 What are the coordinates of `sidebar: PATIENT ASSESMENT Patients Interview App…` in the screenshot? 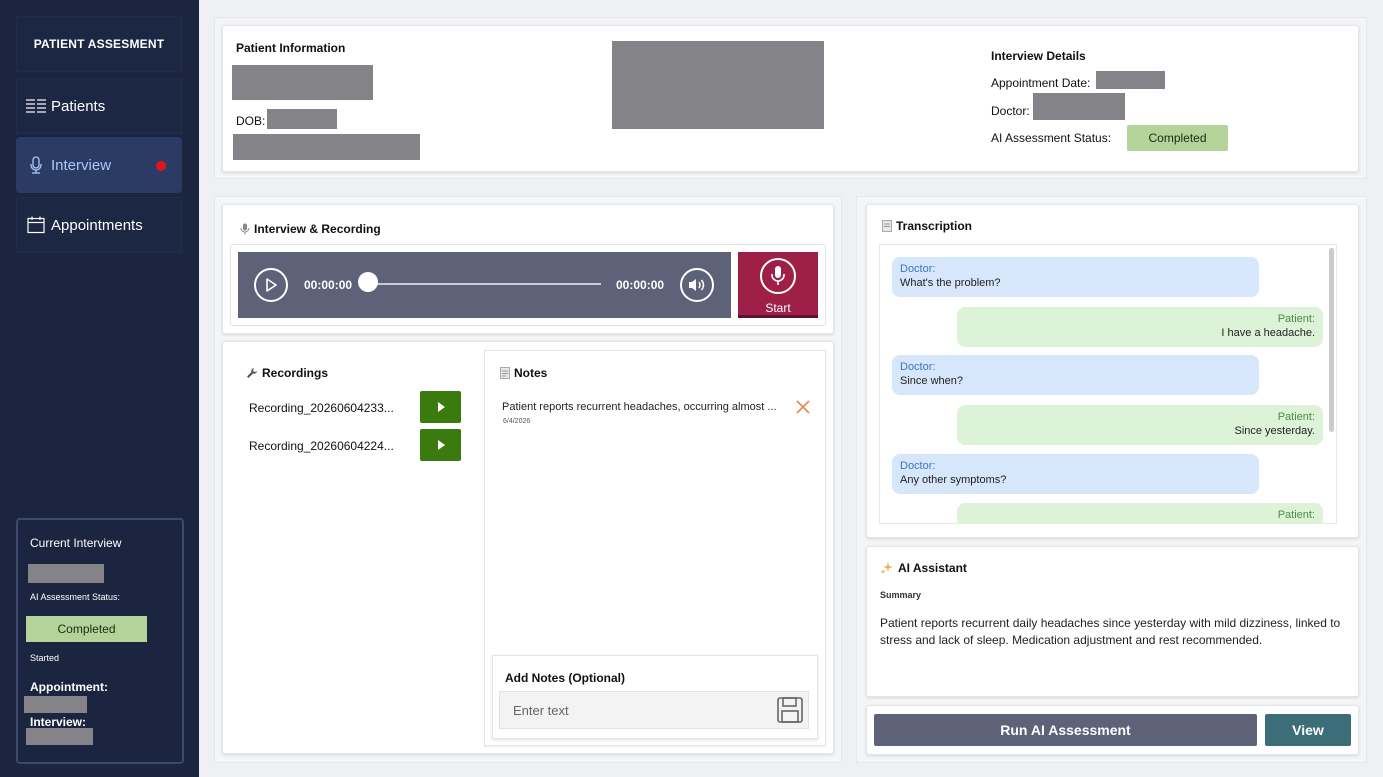 It's located at (99, 388).